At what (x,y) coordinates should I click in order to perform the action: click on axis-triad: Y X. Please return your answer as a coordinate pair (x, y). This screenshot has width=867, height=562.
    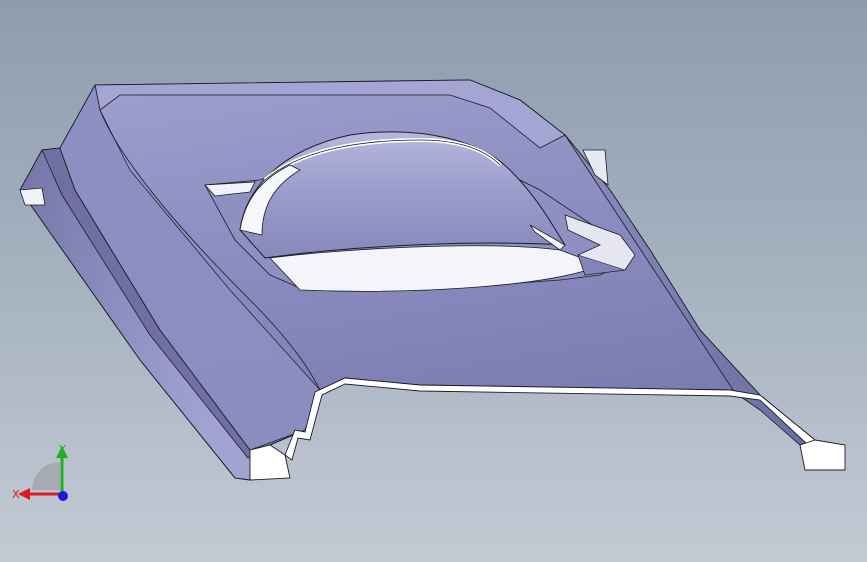
    Looking at the image, I should click on (40, 472).